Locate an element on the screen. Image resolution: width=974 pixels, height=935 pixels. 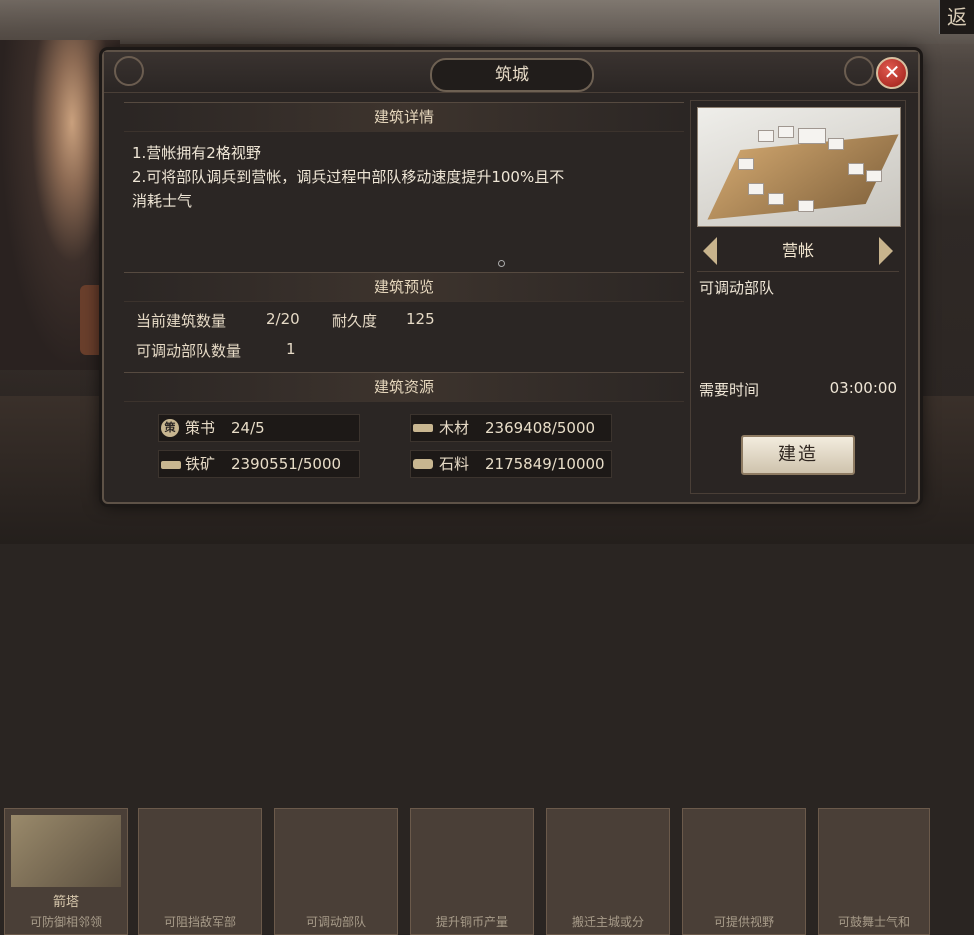
building-card: 箭塔 可防御相邻领 is located at coordinates (66, 871).